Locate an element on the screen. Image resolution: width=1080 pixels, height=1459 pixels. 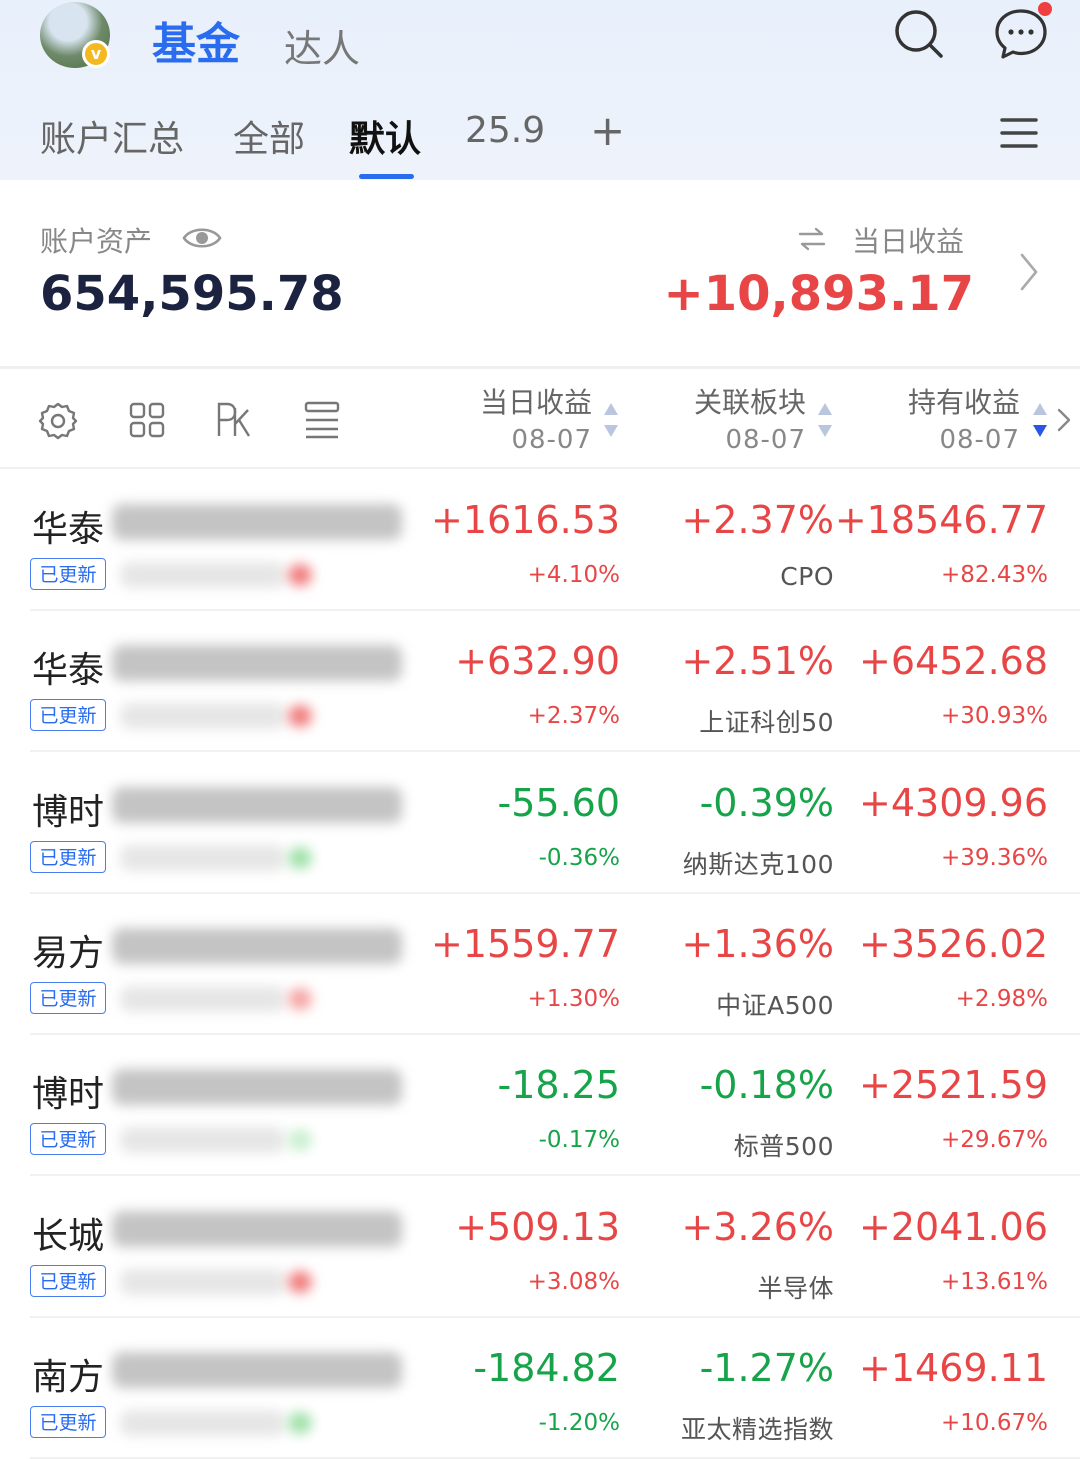
column-title-sector: 关联板块 is located at coordinates (749, 402).